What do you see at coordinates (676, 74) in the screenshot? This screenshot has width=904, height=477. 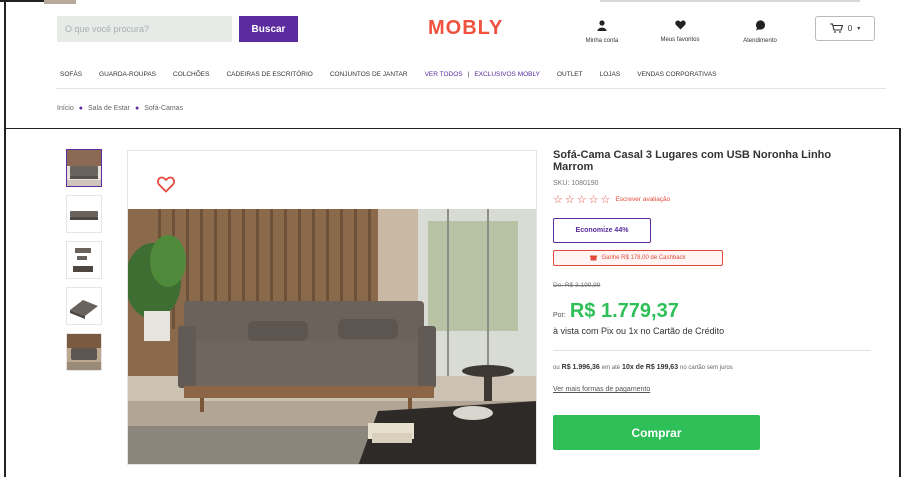 I see `nav-item-vendas-corporativas: VENDAS CORPORATIVAS` at bounding box center [676, 74].